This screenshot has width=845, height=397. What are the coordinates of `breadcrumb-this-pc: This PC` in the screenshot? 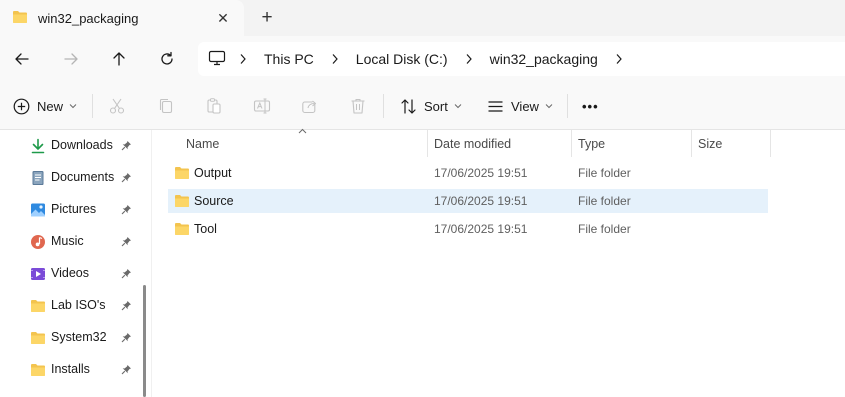 It's located at (289, 59).